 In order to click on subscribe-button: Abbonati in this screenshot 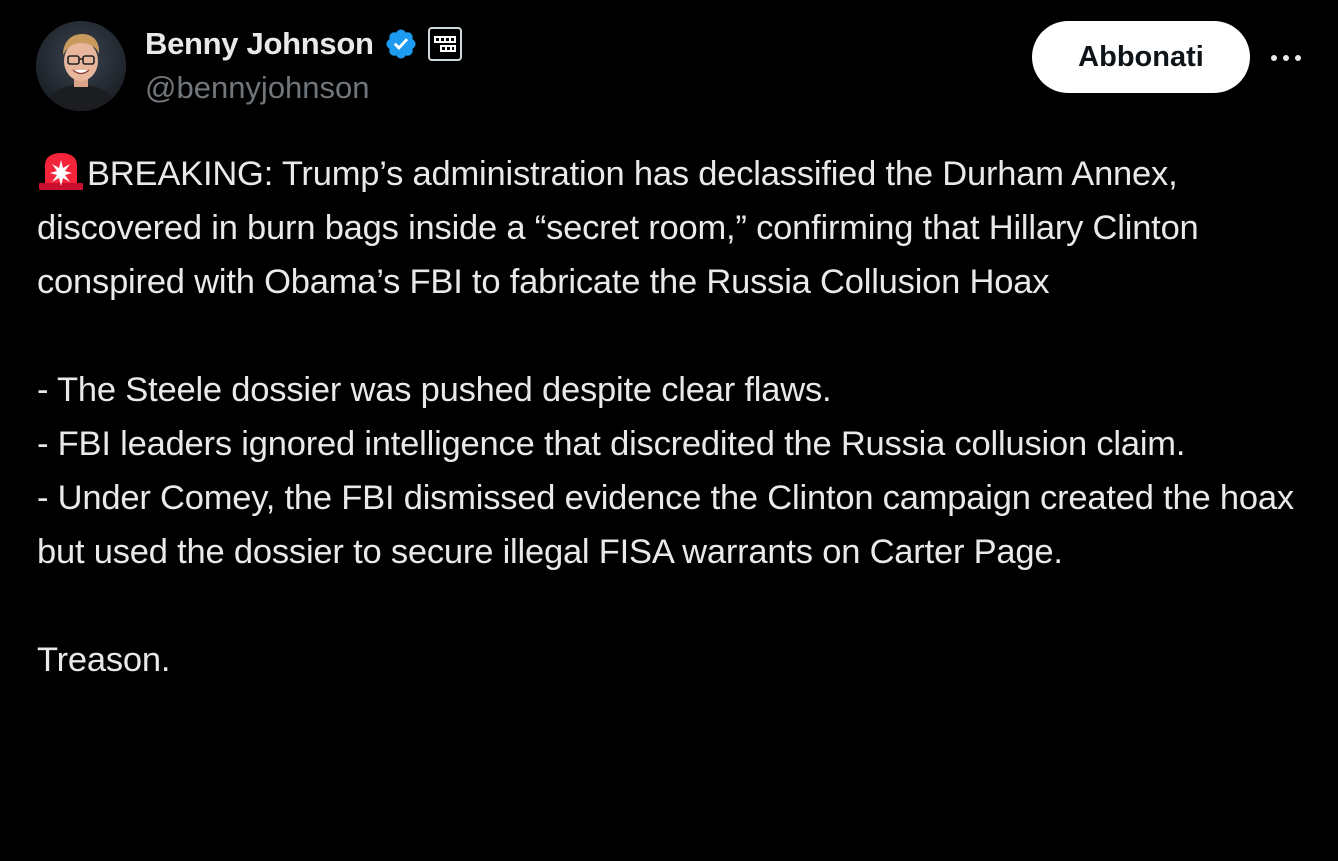, I will do `click(1141, 57)`.